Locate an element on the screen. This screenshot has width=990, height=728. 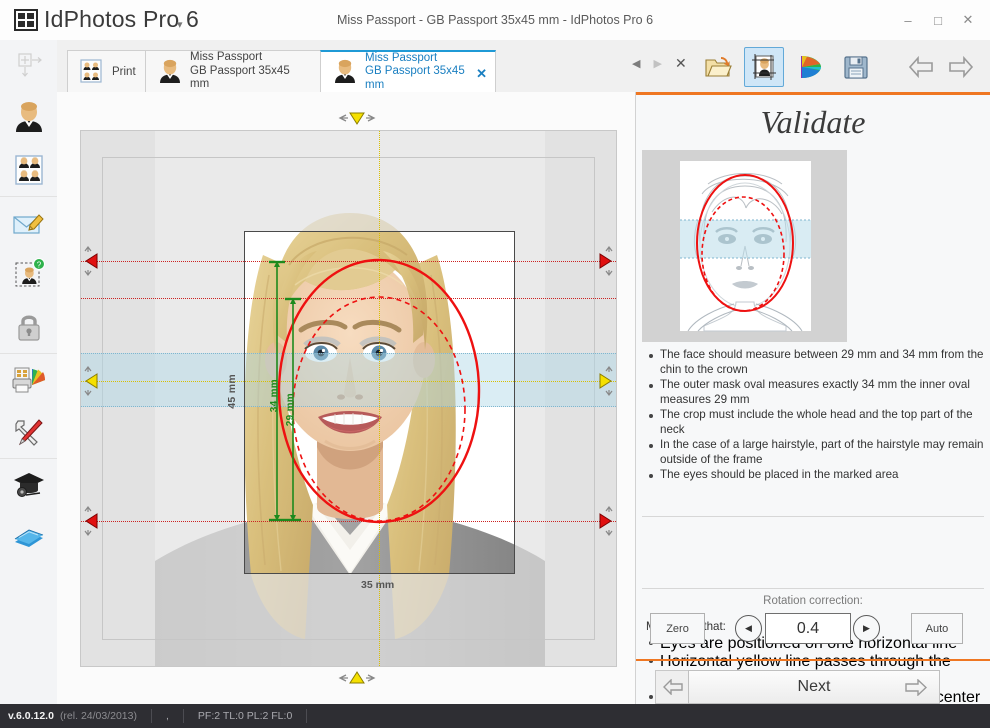
photo-sheet-icon is located at coordinates (28, 170).